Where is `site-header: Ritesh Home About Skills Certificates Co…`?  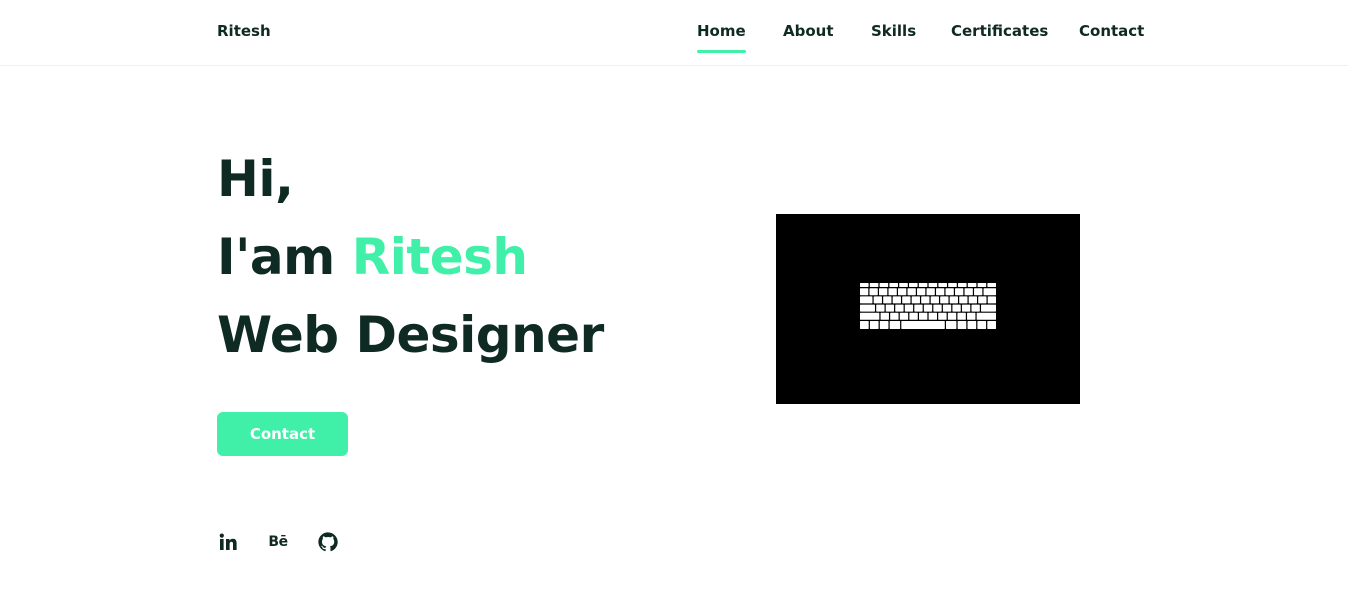 site-header: Ritesh Home About Skills Certificates Co… is located at coordinates (674, 33).